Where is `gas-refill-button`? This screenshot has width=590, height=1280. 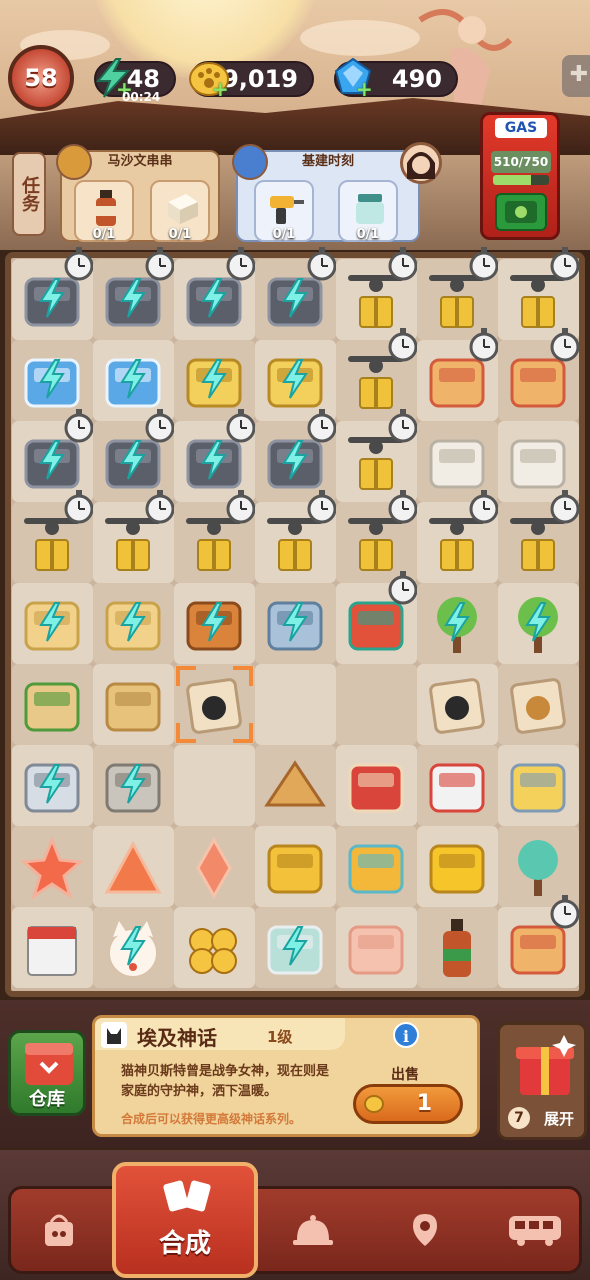
gas-refill-button is located at coordinates (521, 212).